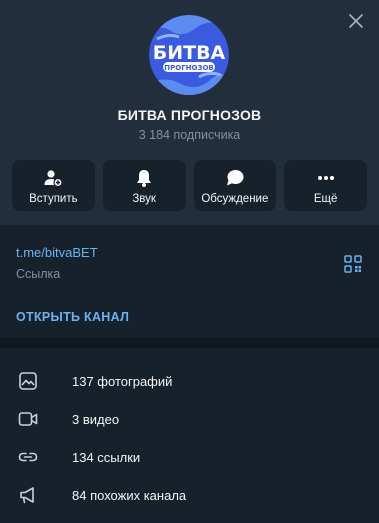 The height and width of the screenshot is (523, 379). I want to click on qr-code-button, so click(353, 264).